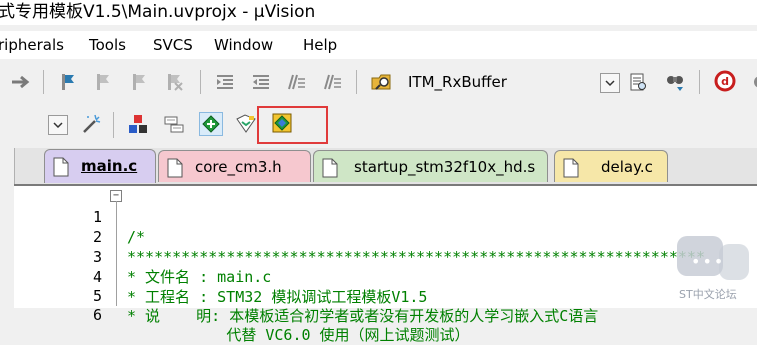  I want to click on tab-delay-c: delay.c, so click(611, 166).